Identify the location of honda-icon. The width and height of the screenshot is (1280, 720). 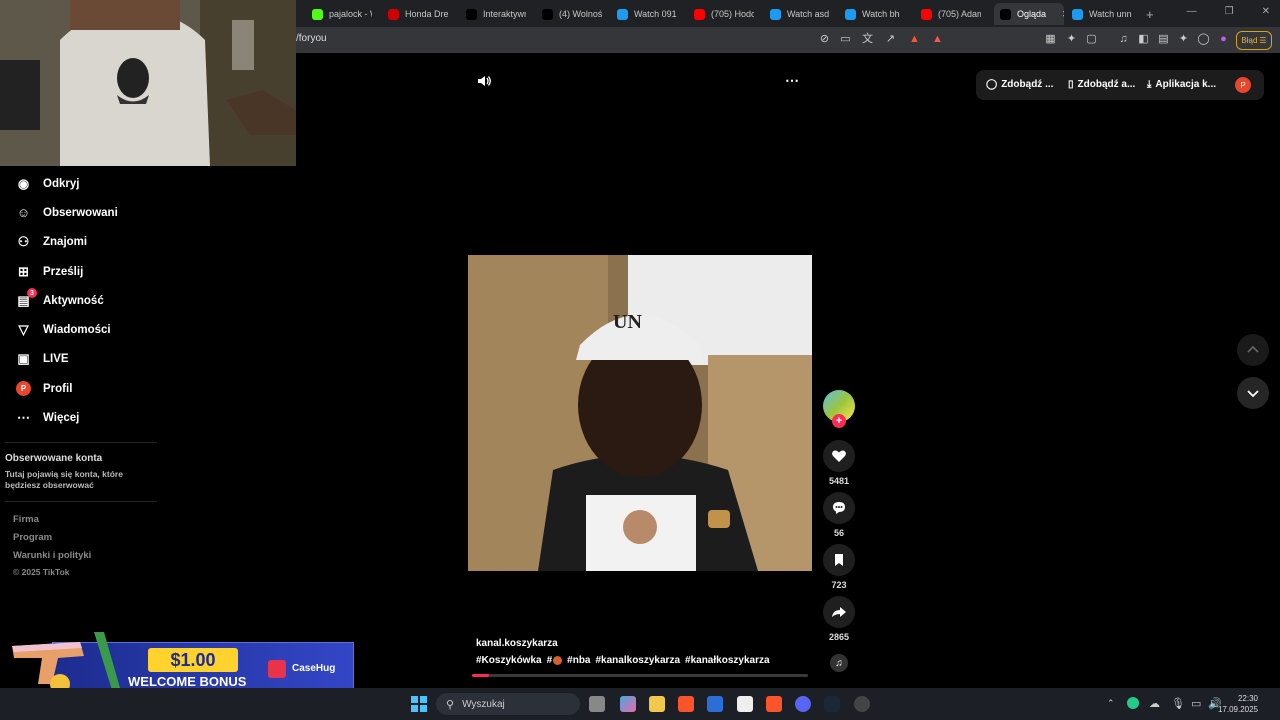
(393, 14).